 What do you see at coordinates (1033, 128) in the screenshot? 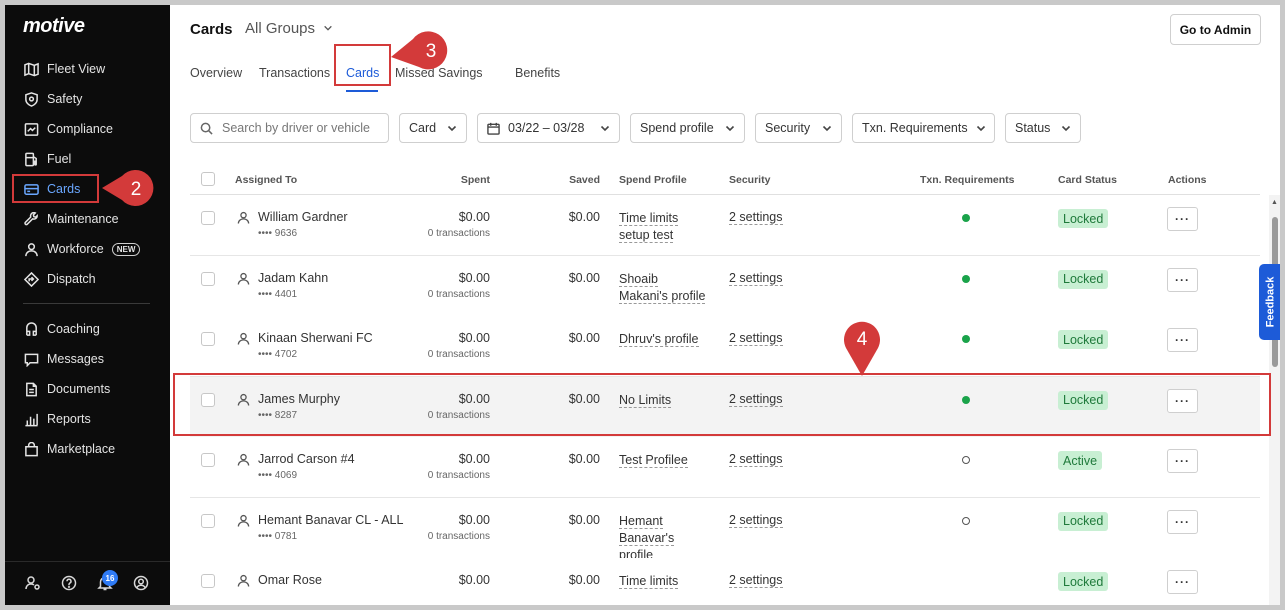
I see `status-filter-label: Status` at bounding box center [1033, 128].